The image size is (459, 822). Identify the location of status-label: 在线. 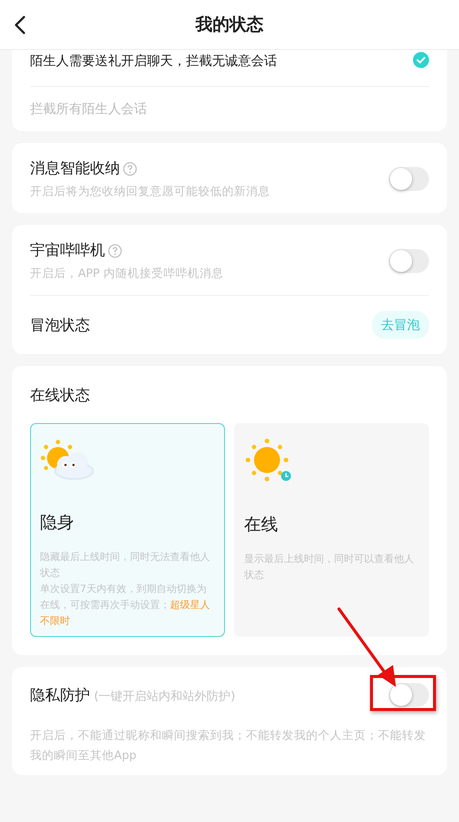
(261, 525).